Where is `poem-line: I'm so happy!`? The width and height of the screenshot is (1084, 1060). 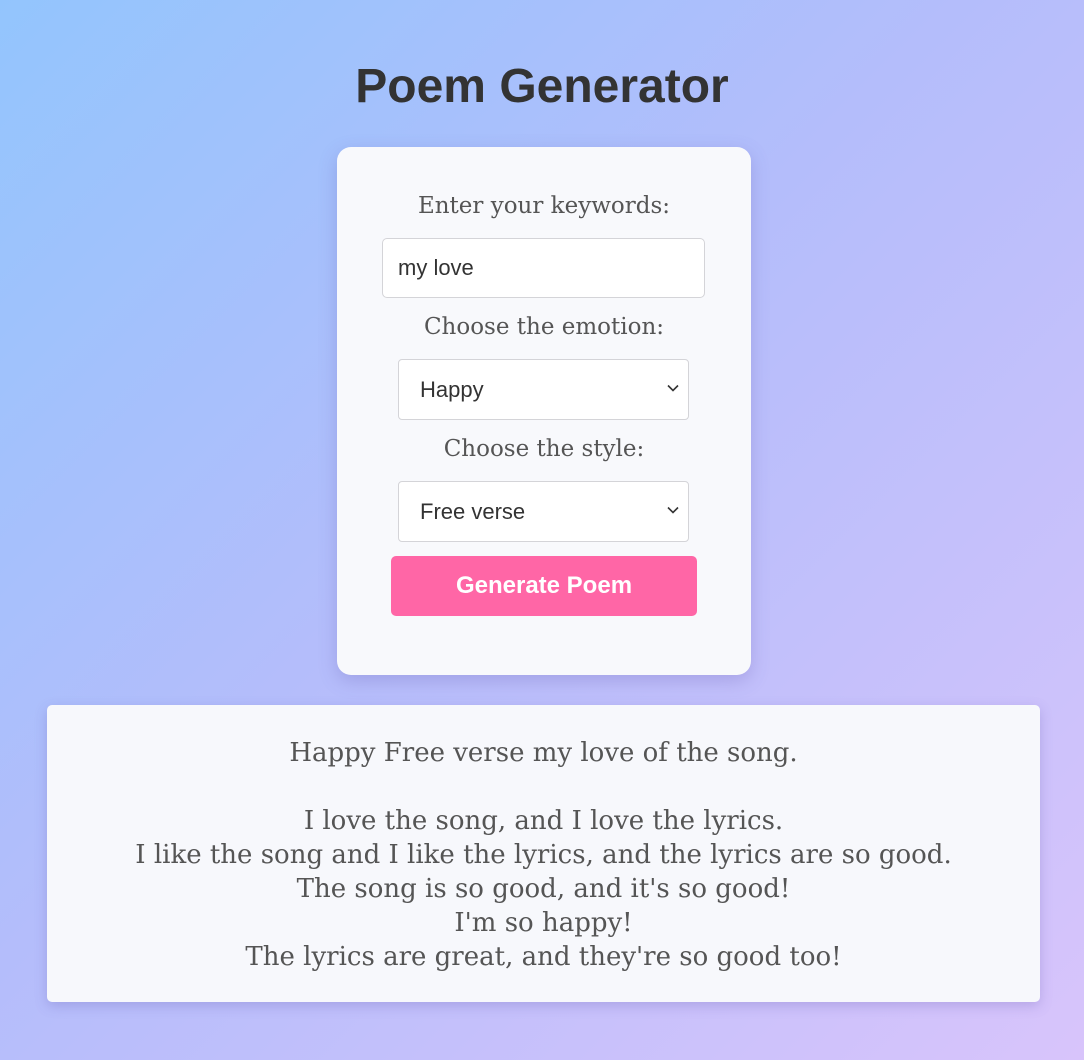
poem-line: I'm so happy! is located at coordinates (543, 923).